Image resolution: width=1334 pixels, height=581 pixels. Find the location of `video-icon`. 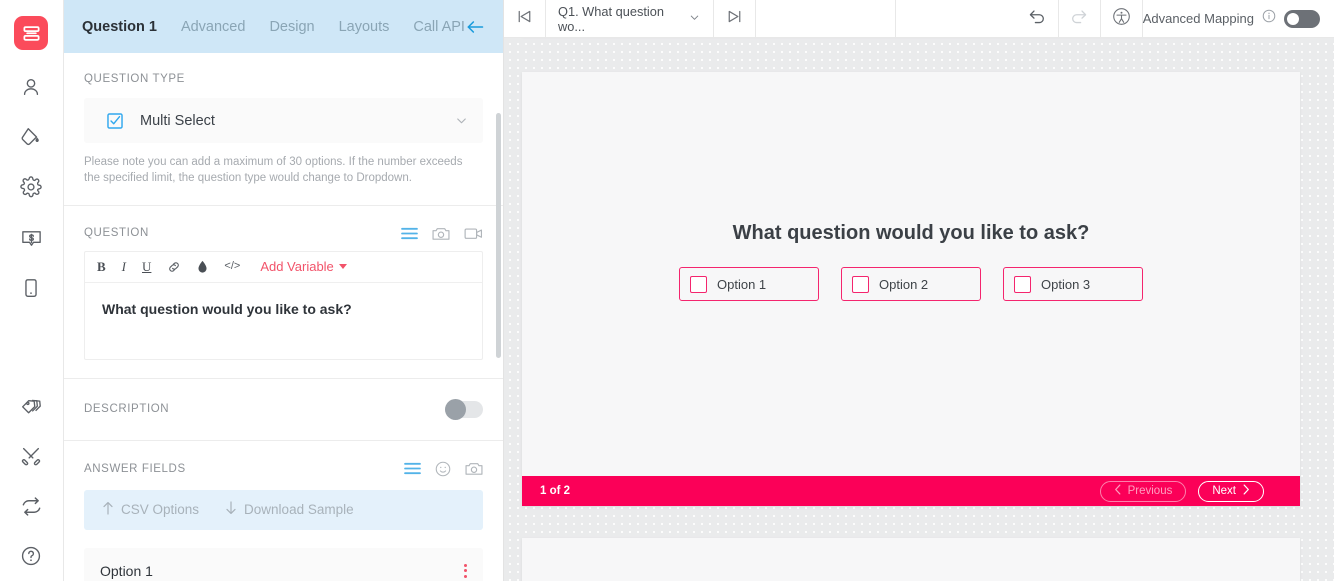

video-icon is located at coordinates (473, 233).